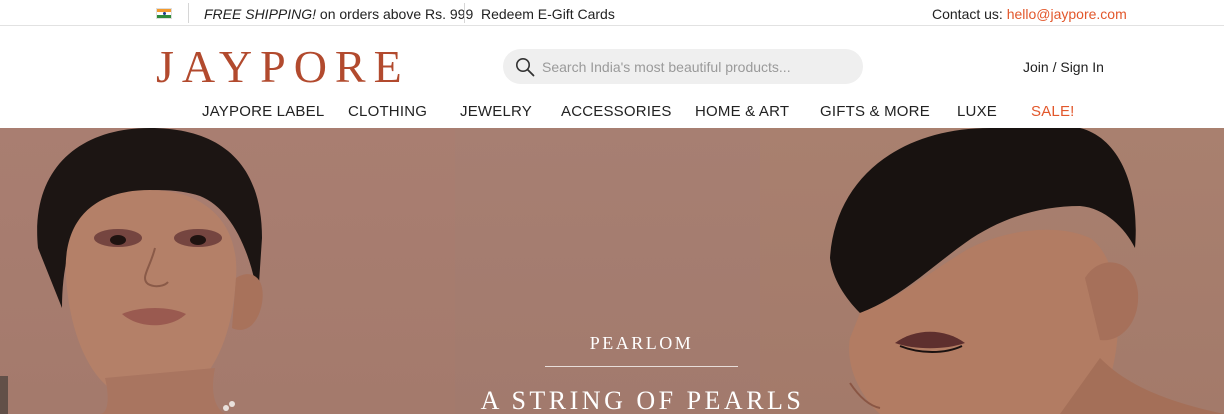 The image size is (1224, 414). I want to click on hero-eyebrow-text: PEARLOM, so click(641, 343).